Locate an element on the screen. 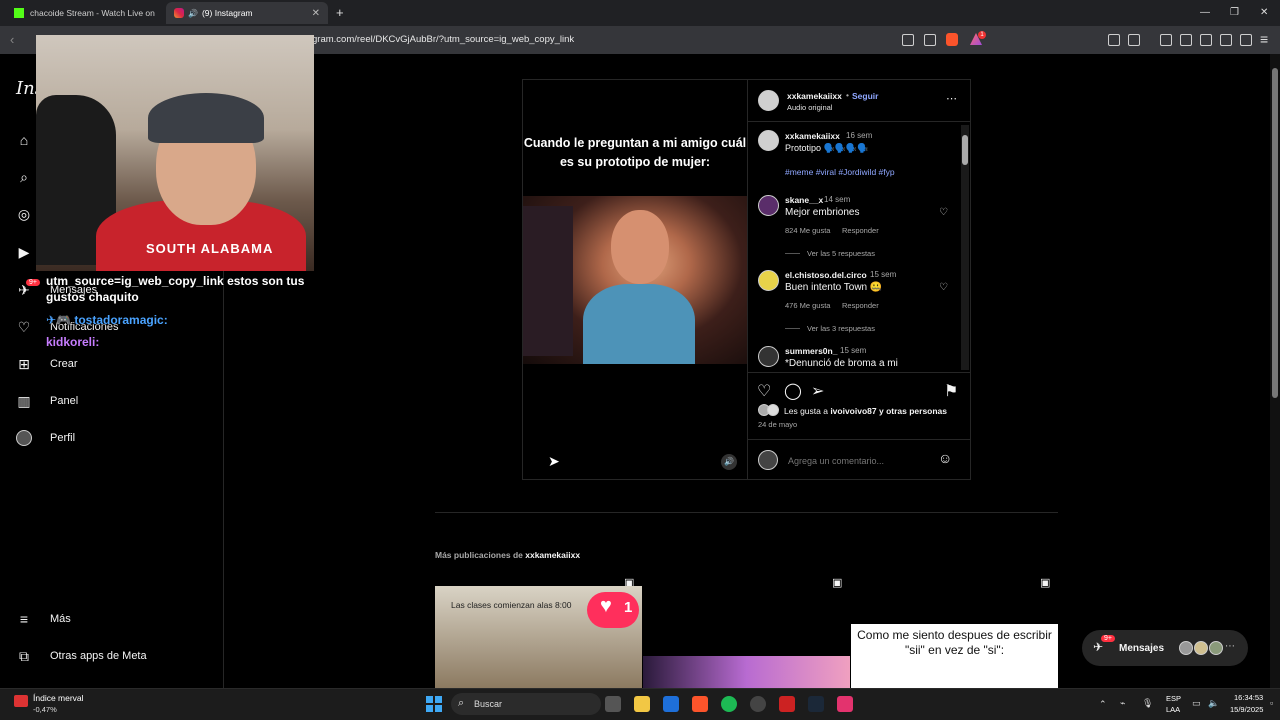  tiktok-icon is located at coordinates (845, 704).